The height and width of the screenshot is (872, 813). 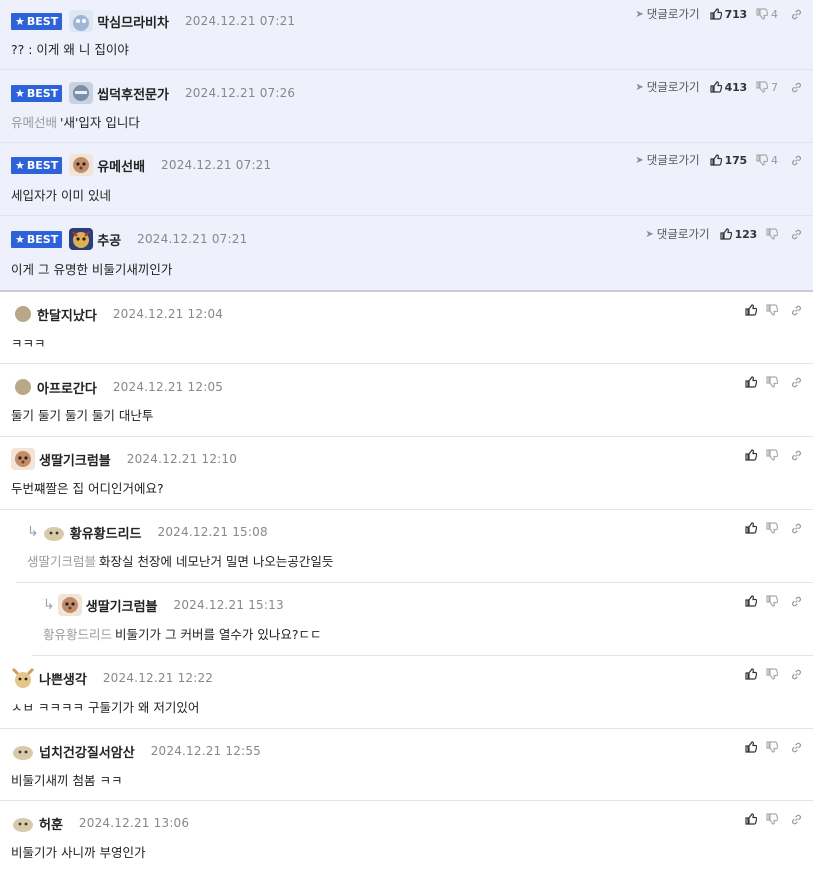 I want to click on comment-actions: ➤ 댓글로가기 713 4, so click(x=719, y=14).